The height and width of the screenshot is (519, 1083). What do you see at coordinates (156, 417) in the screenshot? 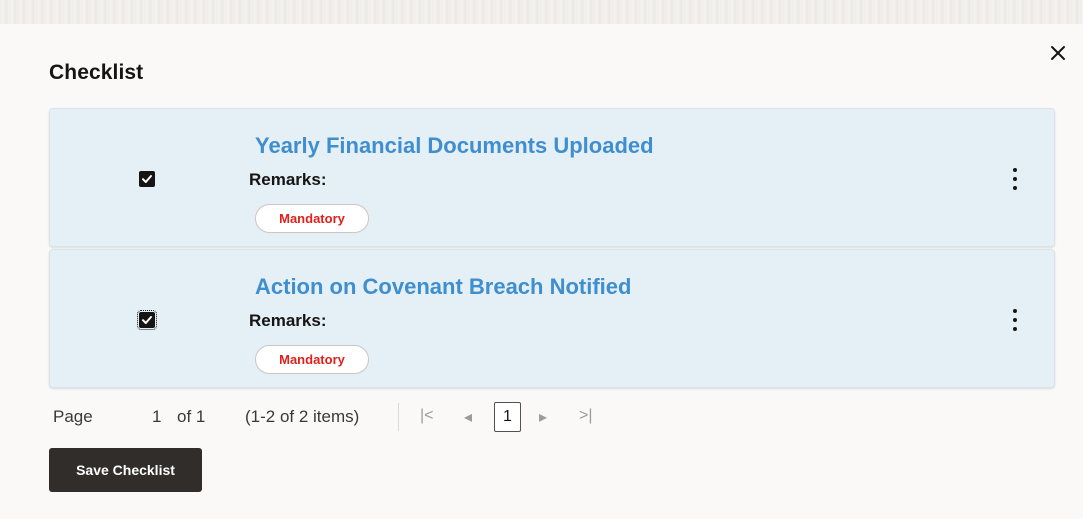
I see `page-number-input: 1` at bounding box center [156, 417].